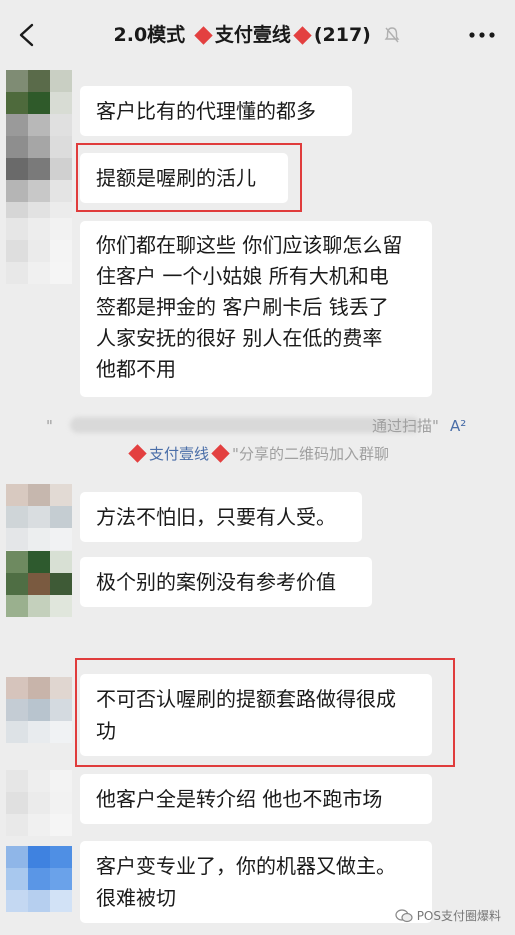  Describe the element at coordinates (392, 35) in the screenshot. I see `bell-muted-icon` at that location.